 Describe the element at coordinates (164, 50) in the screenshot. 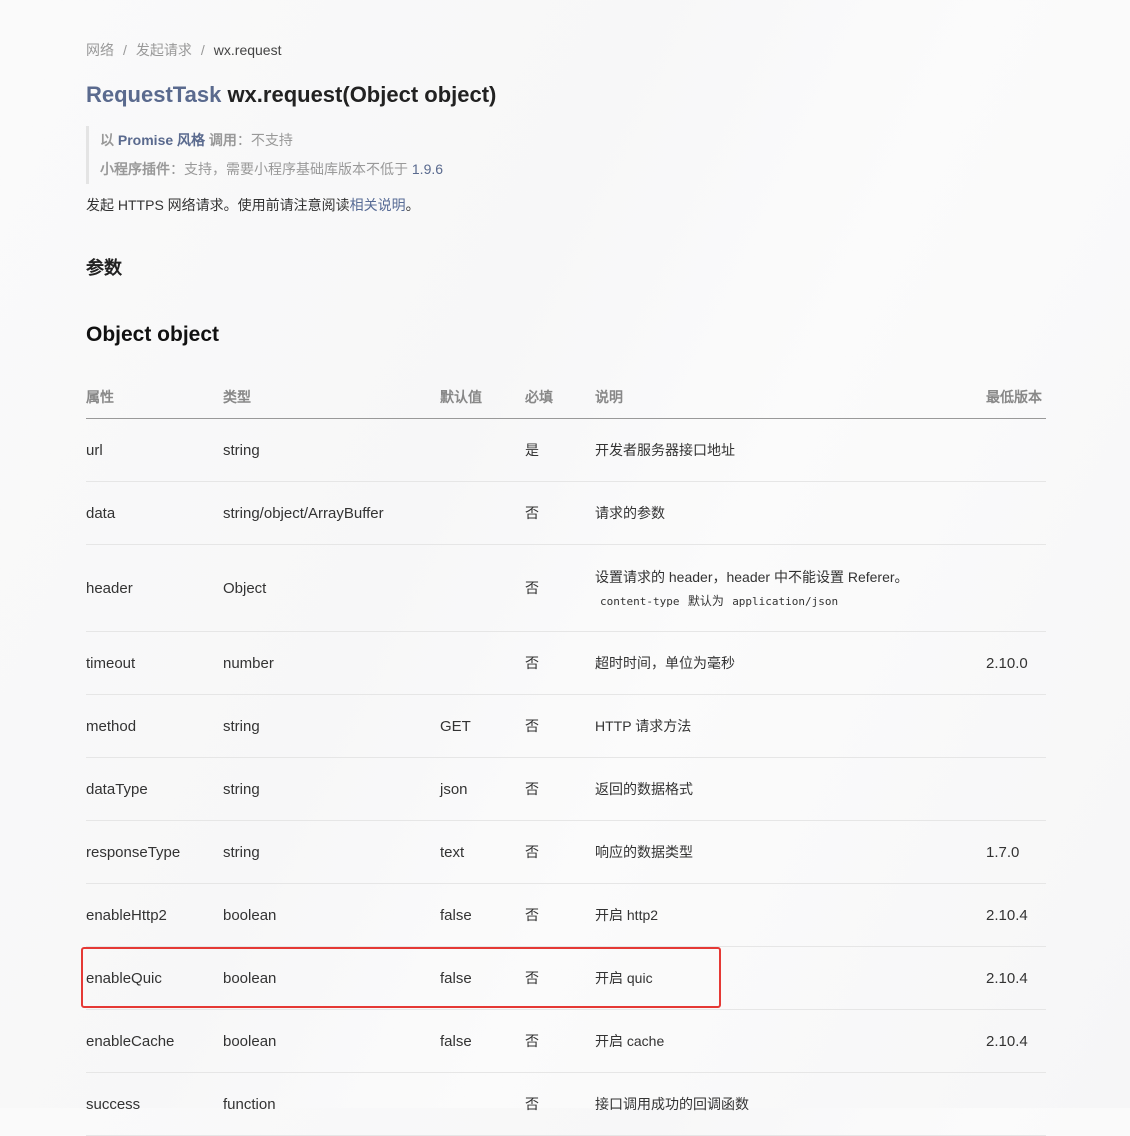

I see `breadcrumb-request: 发起请求` at that location.